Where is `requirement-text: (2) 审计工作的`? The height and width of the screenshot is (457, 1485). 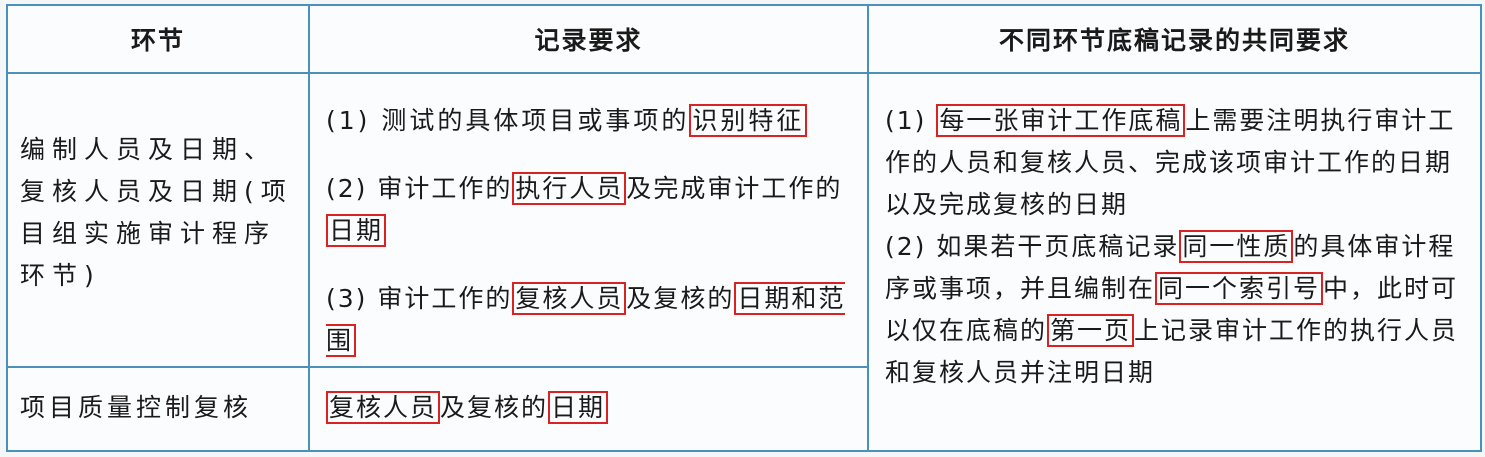 requirement-text: (2) 审计工作的 is located at coordinates (419, 188).